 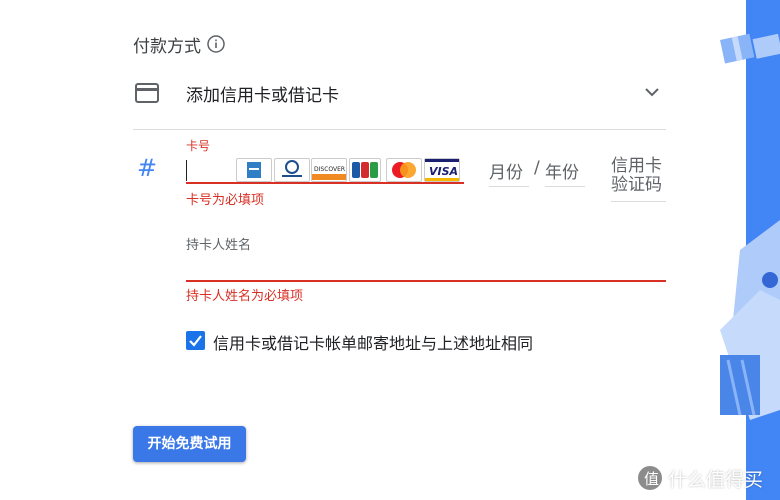 What do you see at coordinates (292, 170) in the screenshot?
I see `diners-club-logo` at bounding box center [292, 170].